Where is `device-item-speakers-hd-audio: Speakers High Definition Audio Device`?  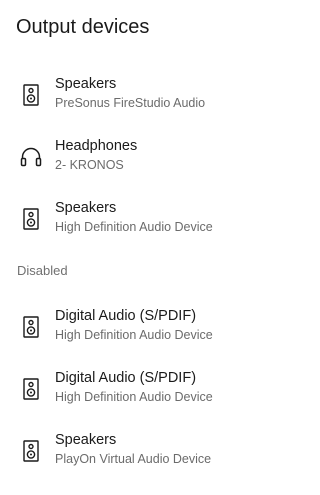
device-item-speakers-hd-audio: Speakers High Definition Audio Device is located at coordinates (154, 219).